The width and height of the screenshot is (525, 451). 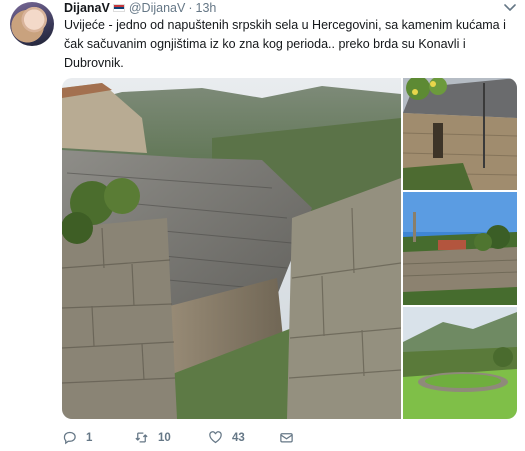 What do you see at coordinates (32, 24) in the screenshot?
I see `avatar` at bounding box center [32, 24].